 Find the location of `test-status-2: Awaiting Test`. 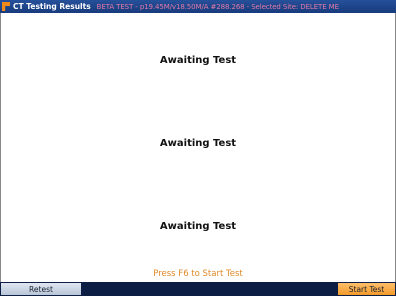

test-status-2: Awaiting Test is located at coordinates (198, 143).